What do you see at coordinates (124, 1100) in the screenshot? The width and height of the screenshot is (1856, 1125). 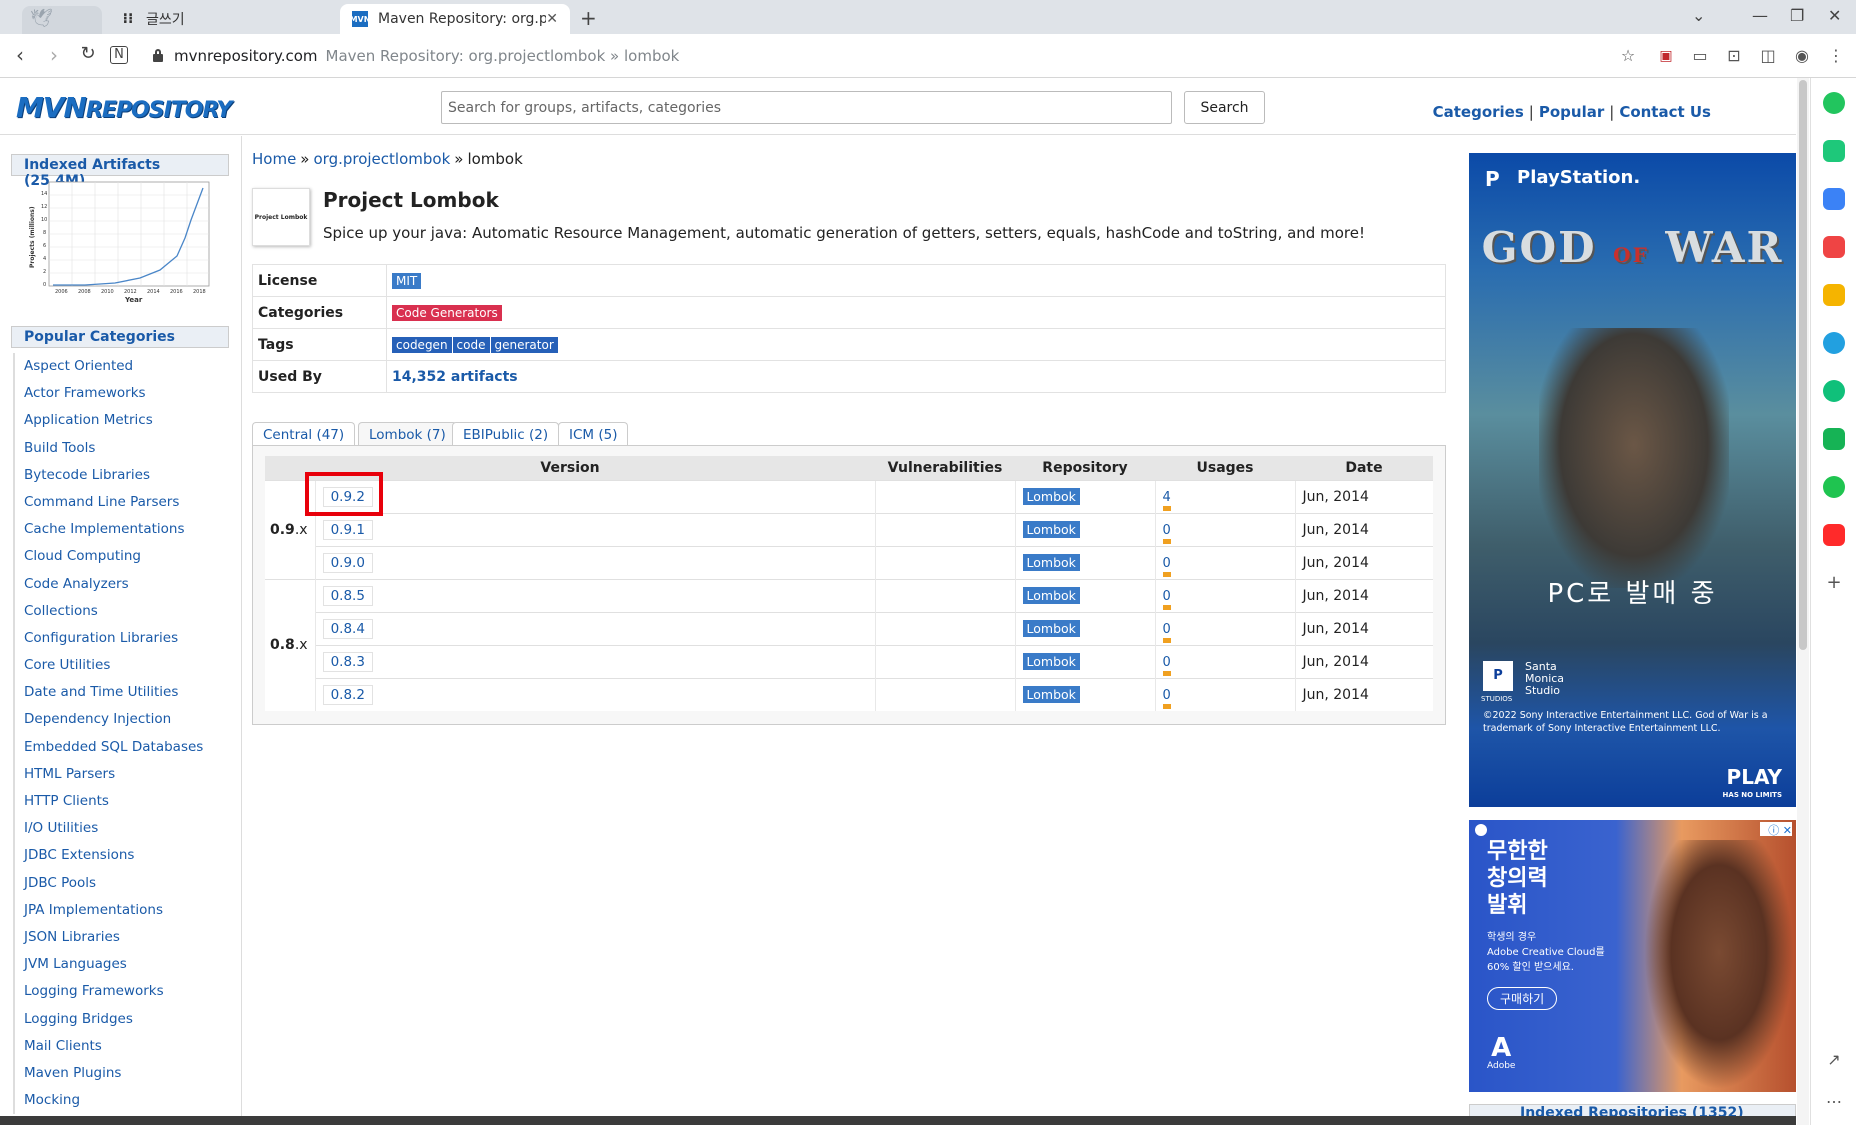 I see `category-link: Mocking` at bounding box center [124, 1100].